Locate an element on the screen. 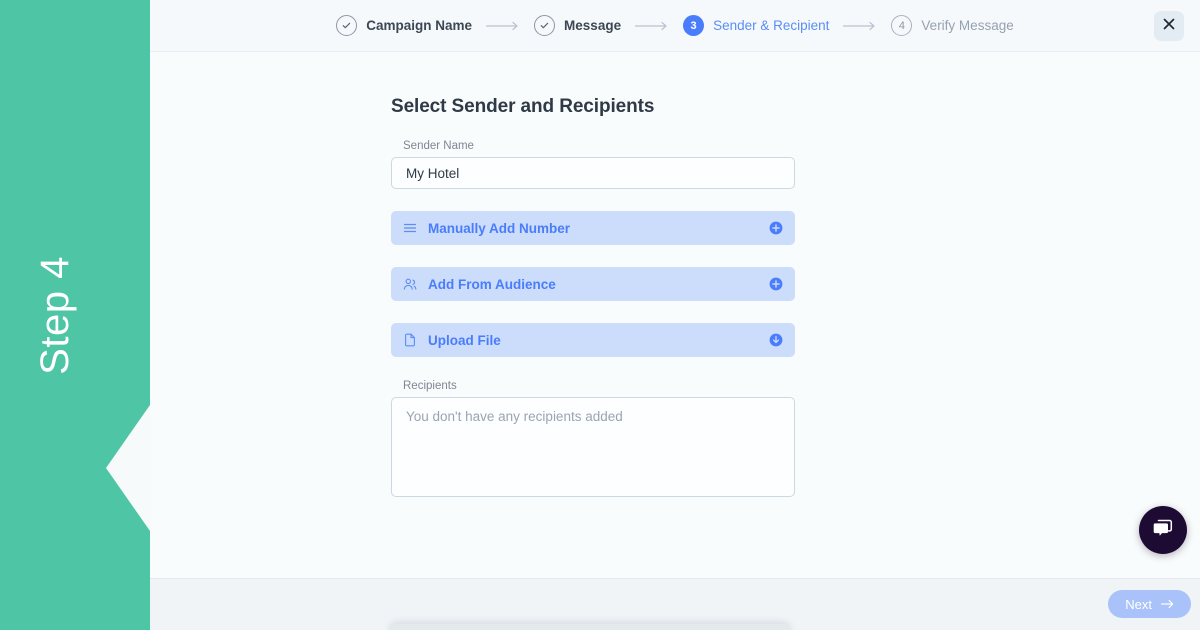 Image resolution: width=1200 pixels, height=630 pixels. close-icon is located at coordinates (1169, 26).